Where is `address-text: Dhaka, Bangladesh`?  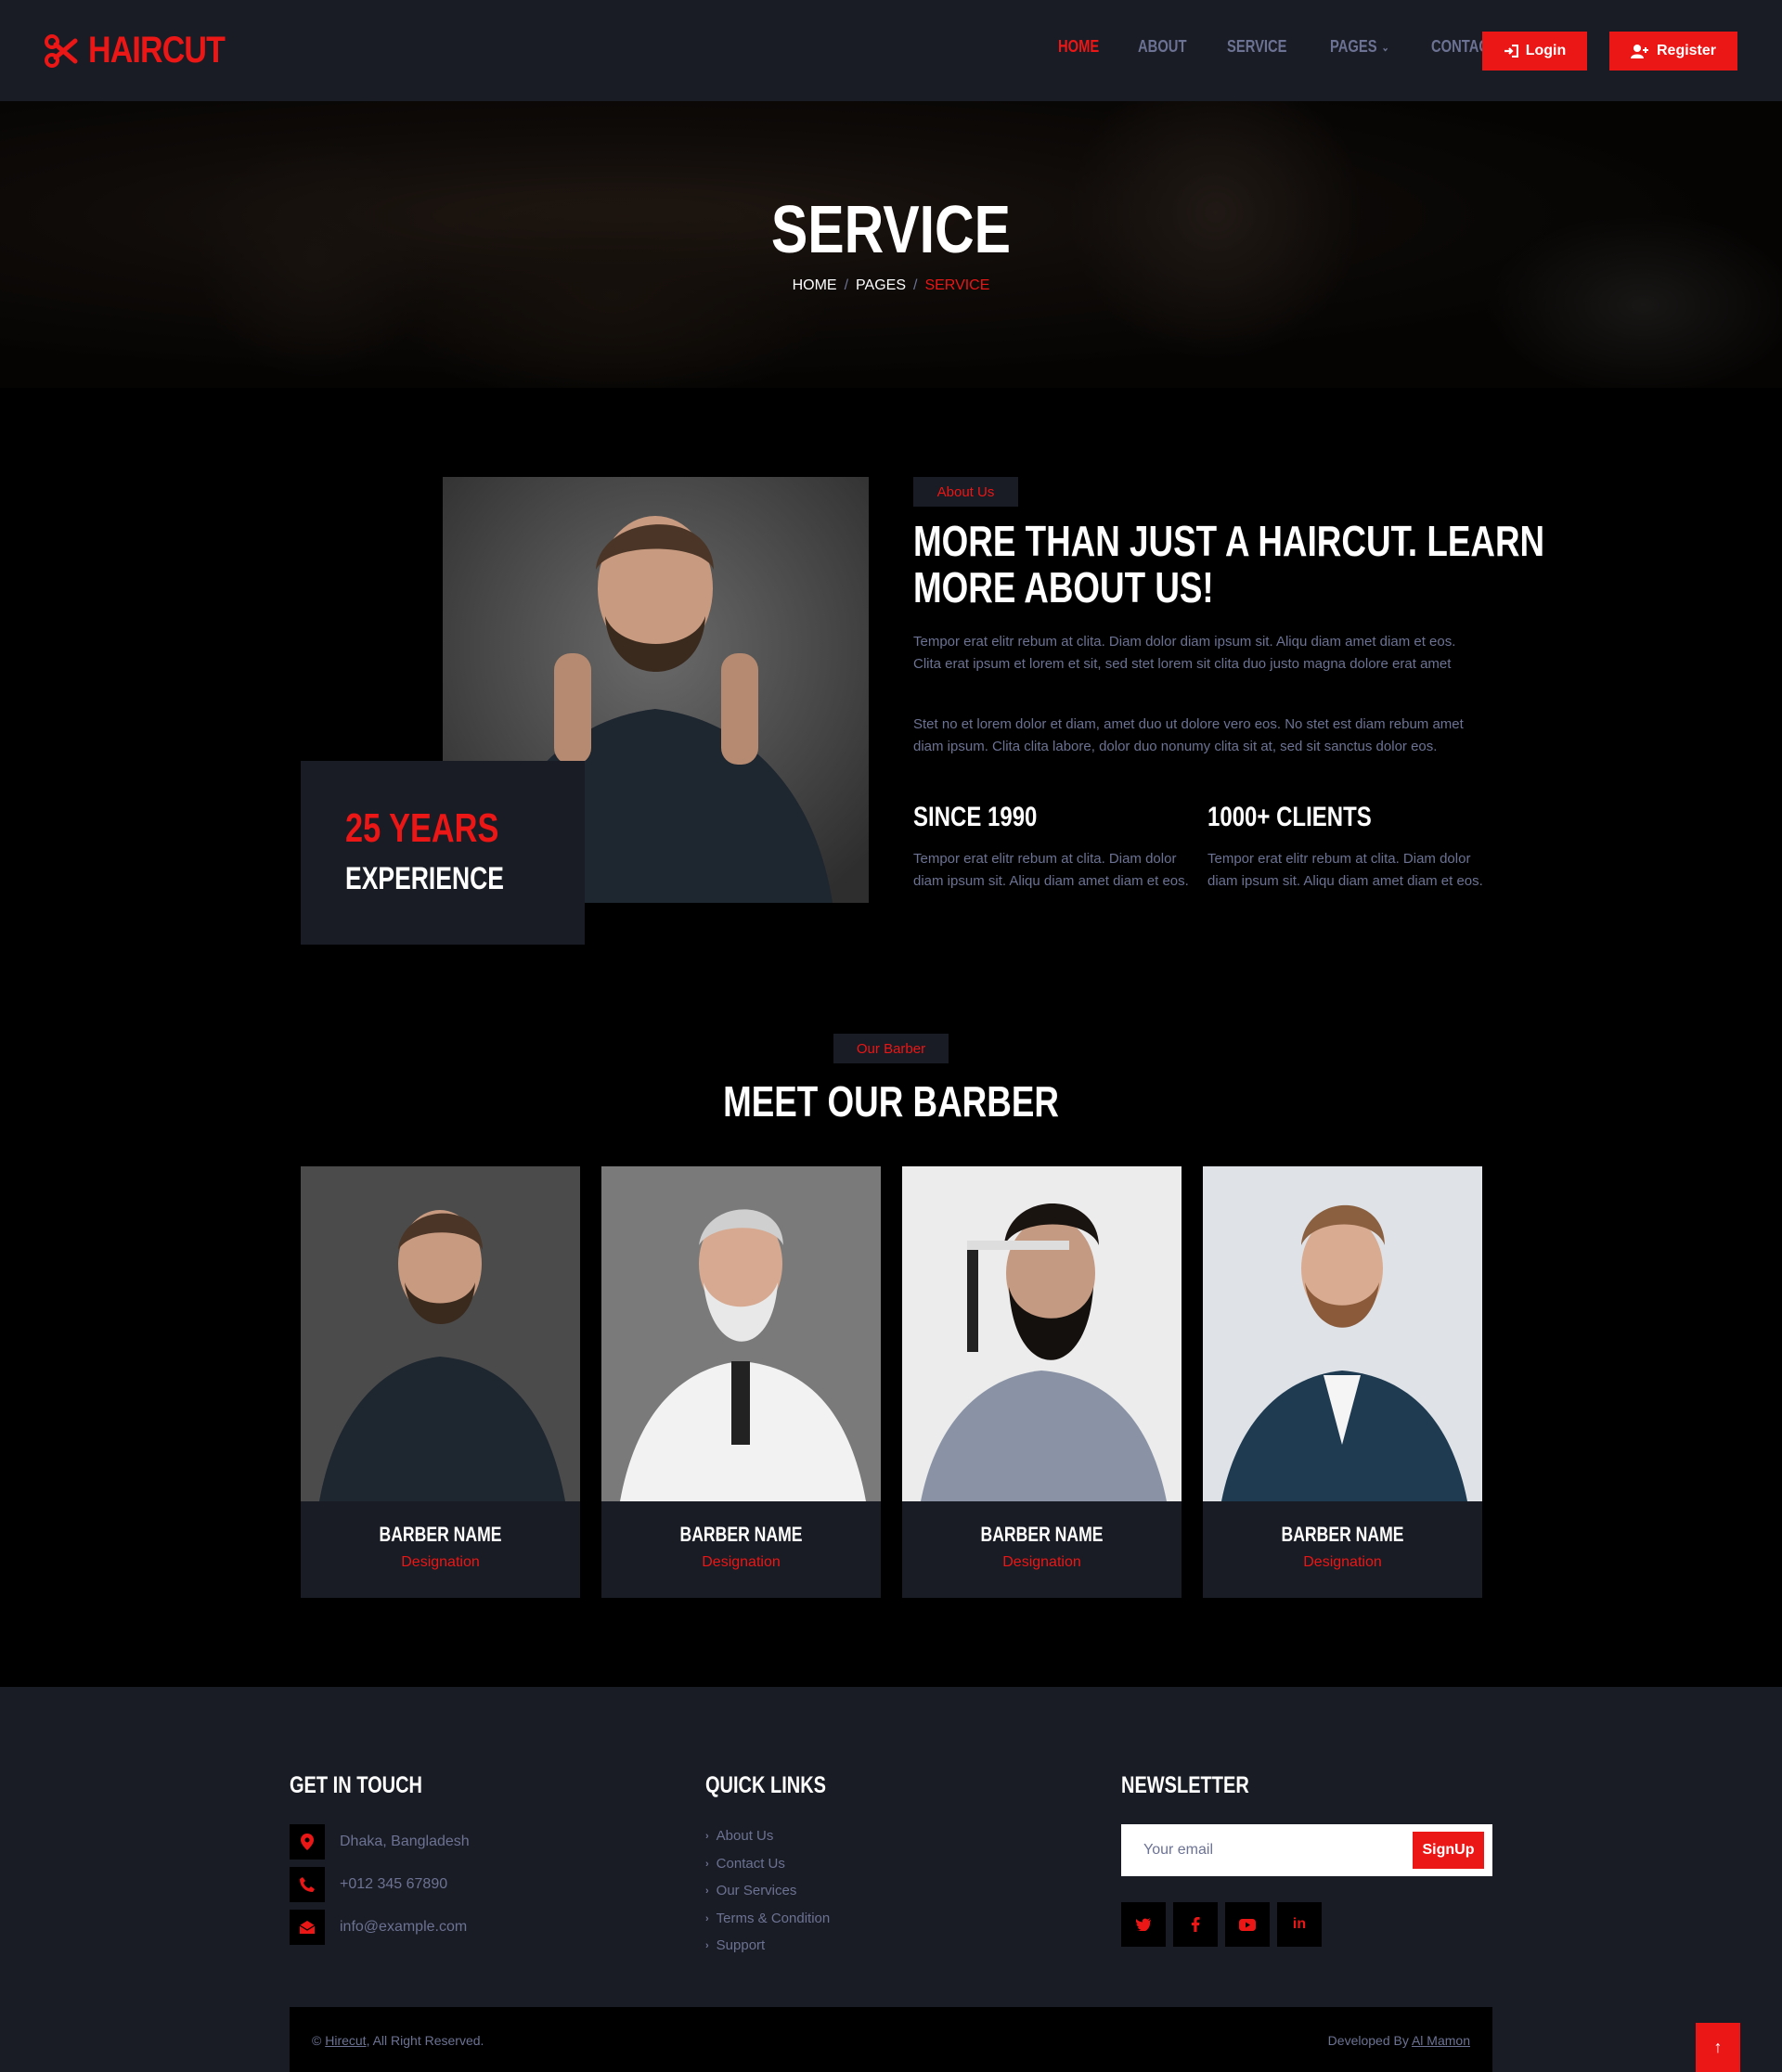
address-text: Dhaka, Bangladesh is located at coordinates (405, 1841).